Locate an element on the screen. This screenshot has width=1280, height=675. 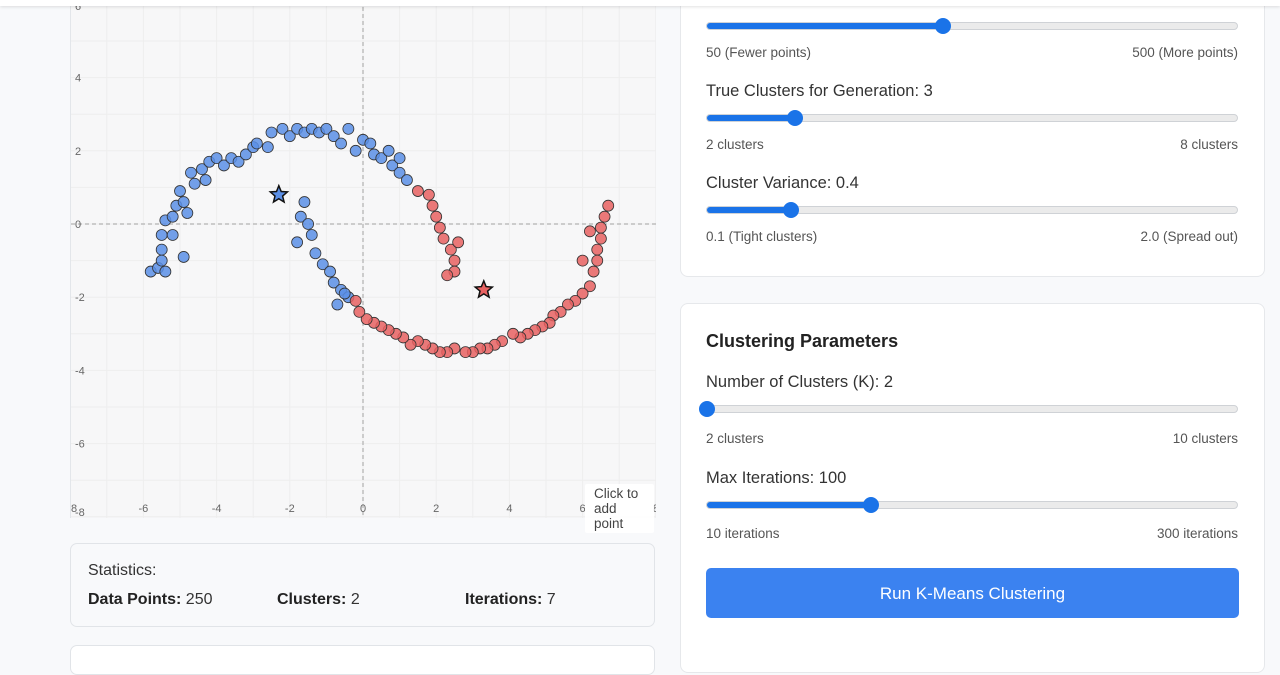
stat-iterations: Iterations: 7 is located at coordinates (510, 600).